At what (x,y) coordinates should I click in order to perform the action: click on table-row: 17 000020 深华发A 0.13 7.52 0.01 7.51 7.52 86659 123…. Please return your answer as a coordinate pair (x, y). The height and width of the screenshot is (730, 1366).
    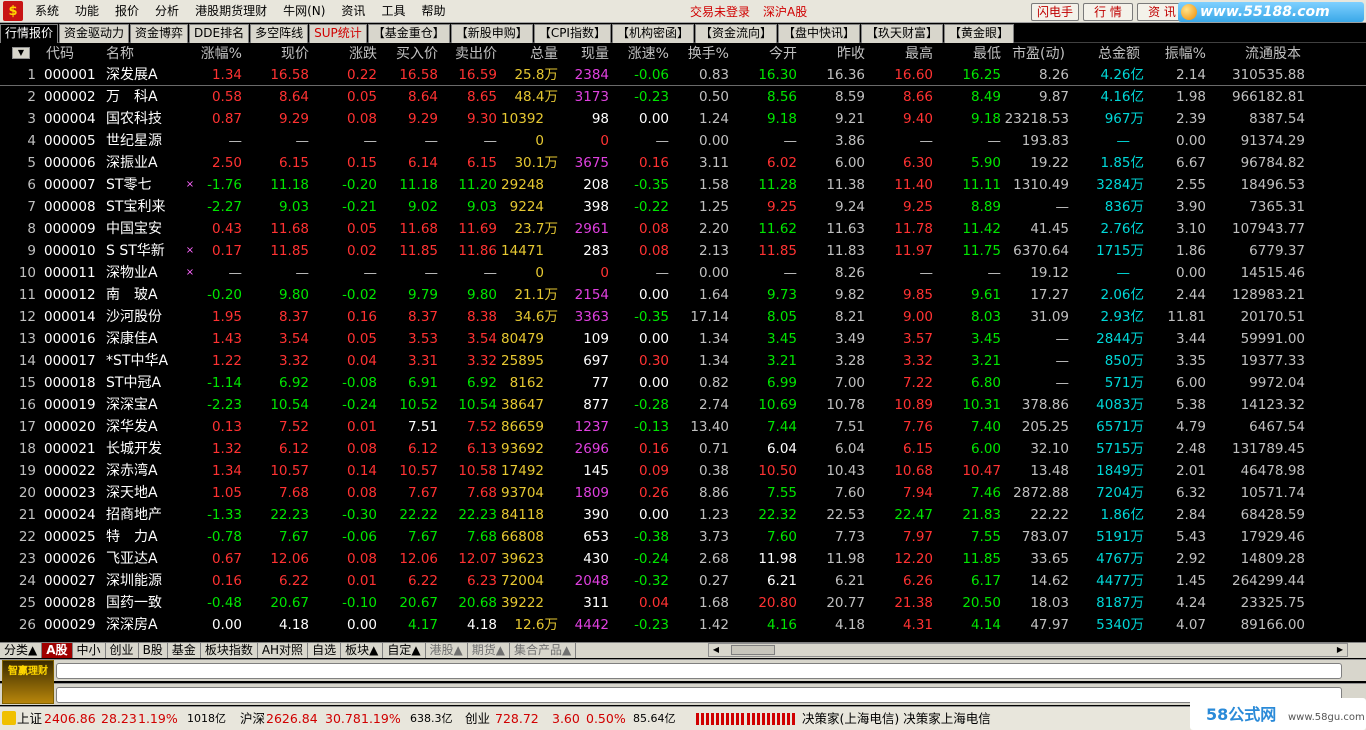
    Looking at the image, I should click on (683, 427).